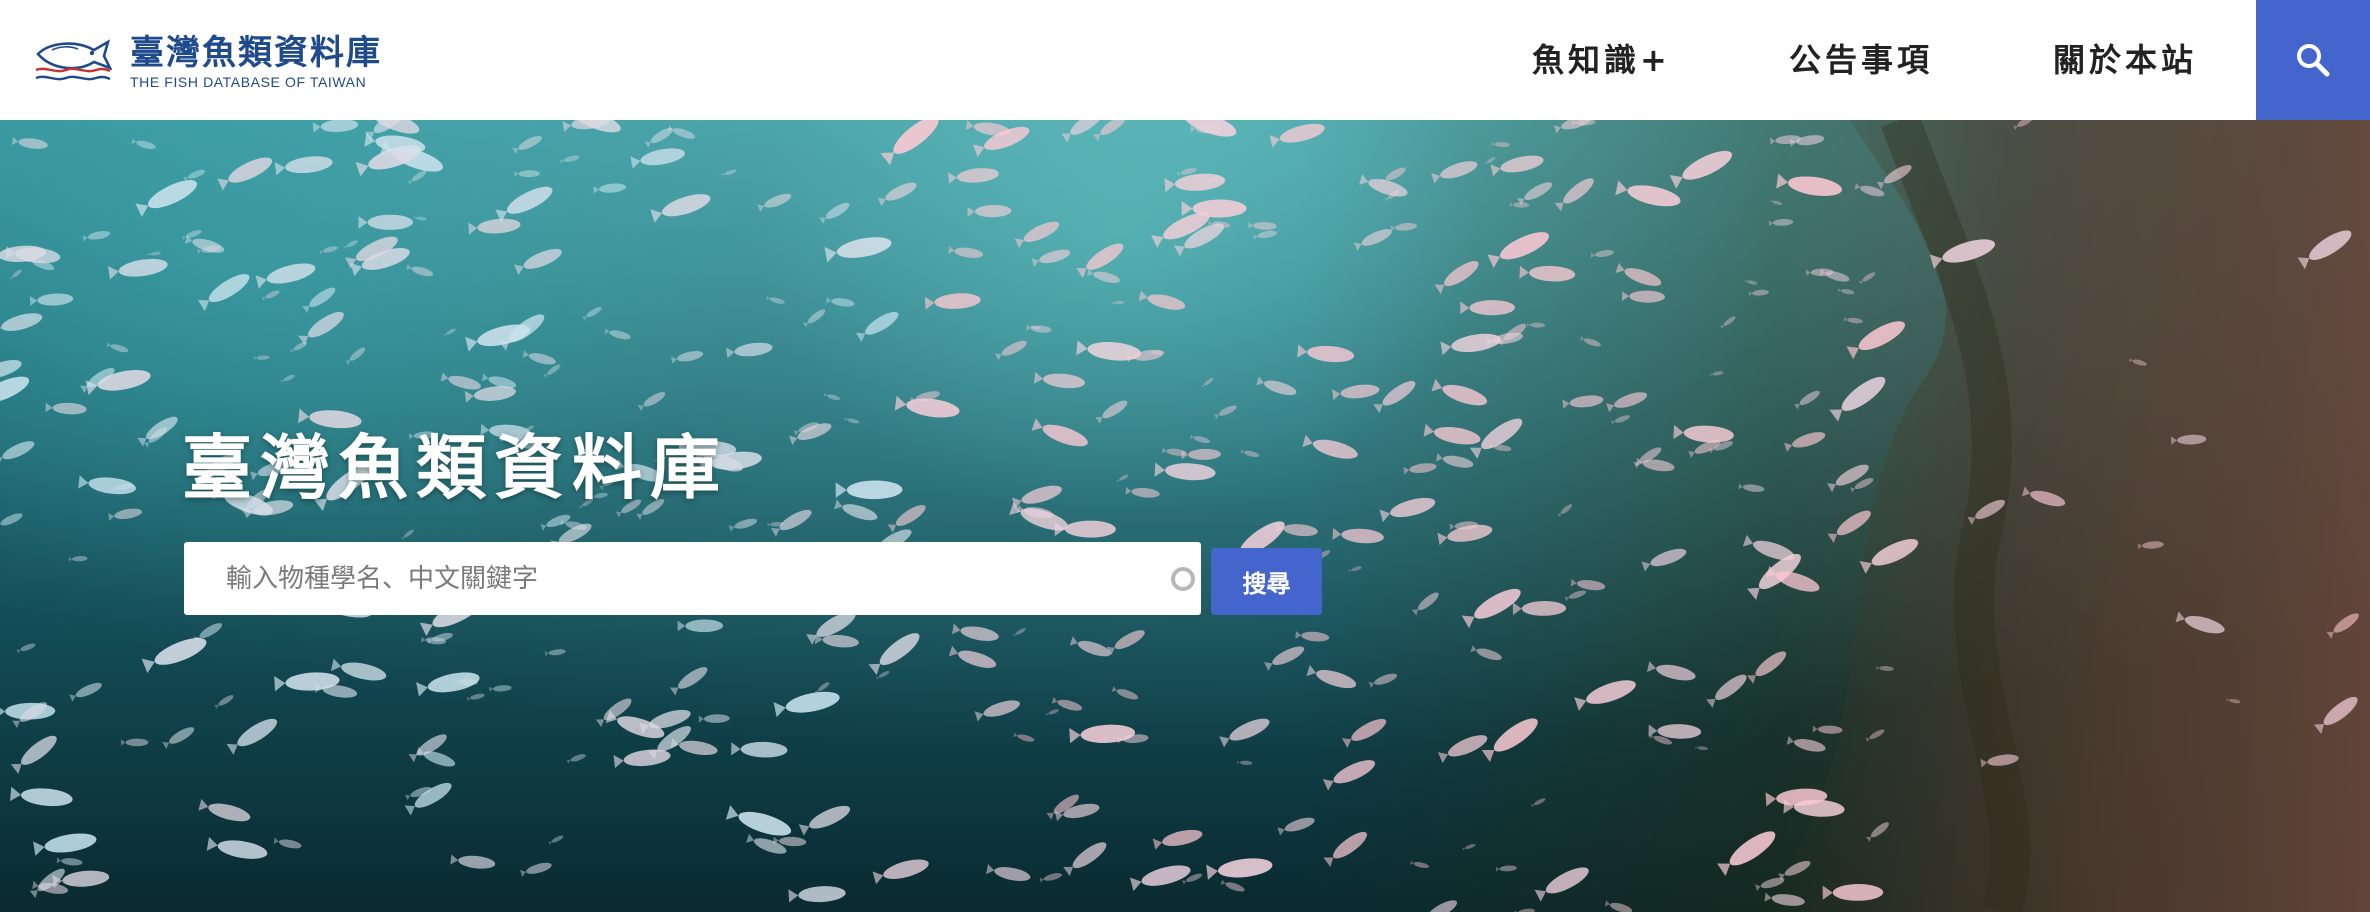 Image resolution: width=2370 pixels, height=912 pixels. I want to click on nav-item-fish-knowledge: 魚知識+, so click(1601, 60).